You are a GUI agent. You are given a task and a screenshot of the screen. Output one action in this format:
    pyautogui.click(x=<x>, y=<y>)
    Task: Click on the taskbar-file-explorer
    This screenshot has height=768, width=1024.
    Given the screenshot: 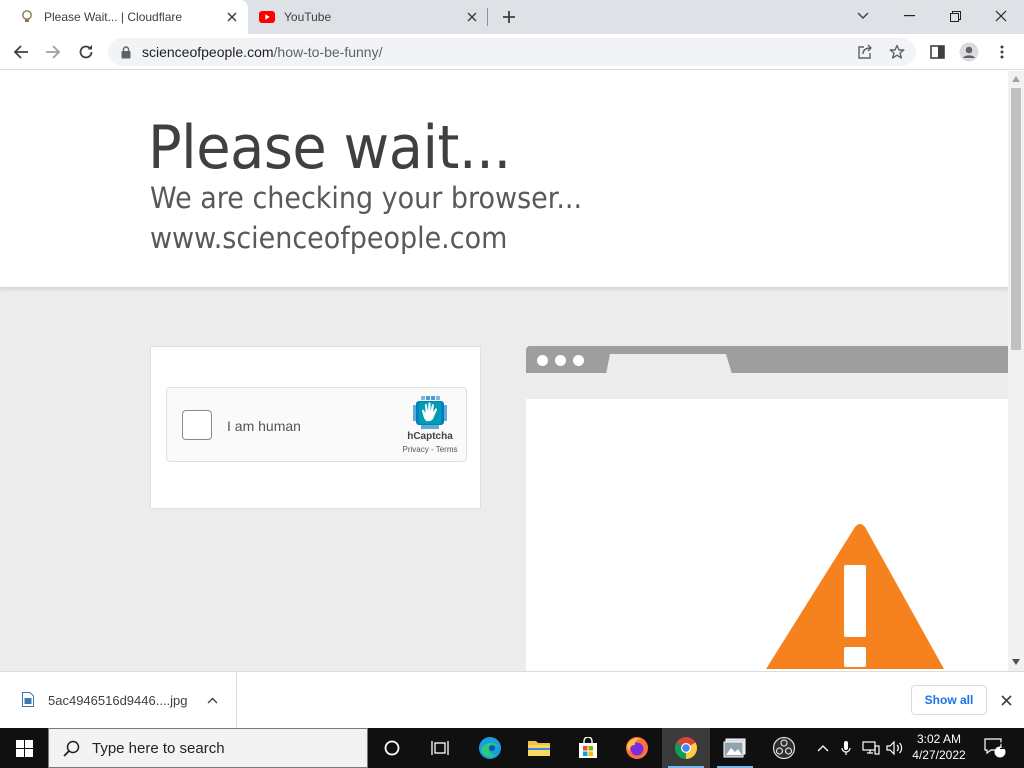 What is the action you would take?
    pyautogui.click(x=539, y=748)
    